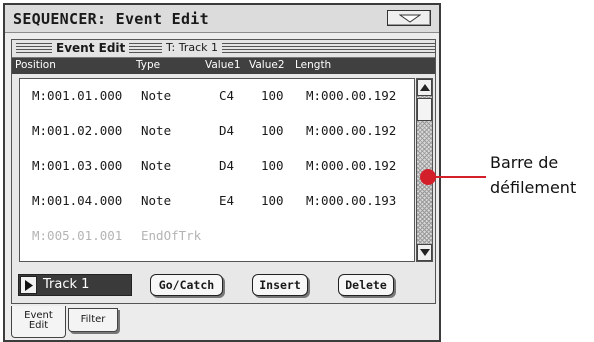 The image size is (594, 342). What do you see at coordinates (524, 162) in the screenshot?
I see `annotation-line-1: Barre de` at bounding box center [524, 162].